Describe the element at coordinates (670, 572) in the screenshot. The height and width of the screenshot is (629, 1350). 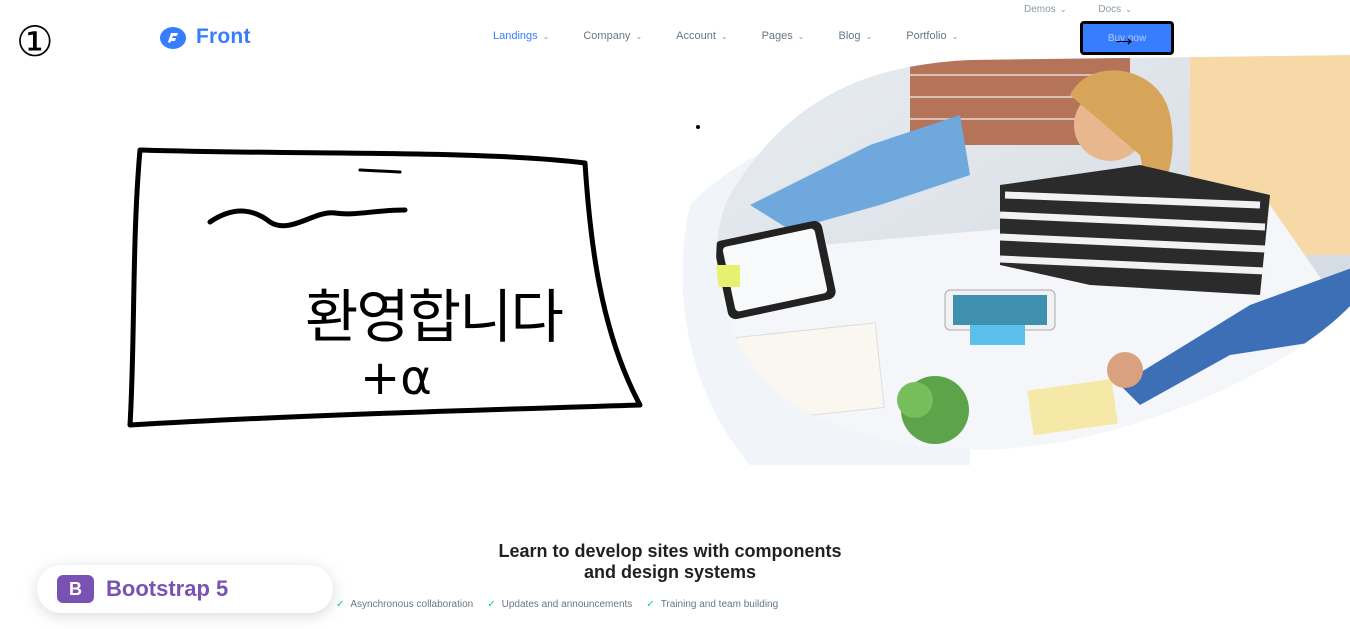
I see `headline-line-2: and design systems` at that location.